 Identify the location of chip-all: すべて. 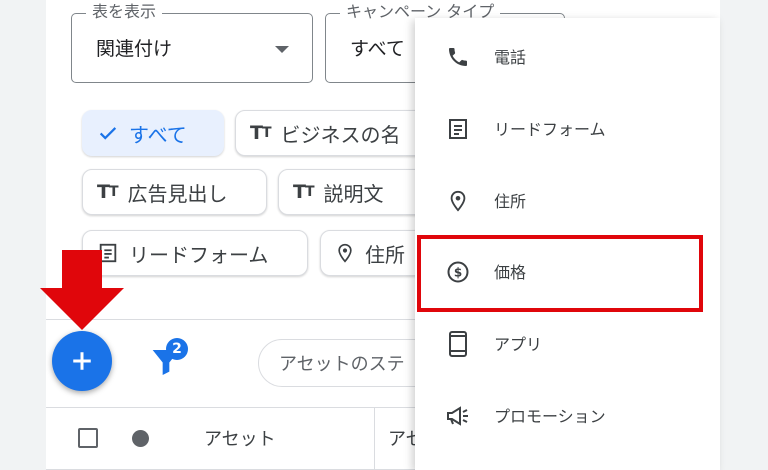
(153, 133).